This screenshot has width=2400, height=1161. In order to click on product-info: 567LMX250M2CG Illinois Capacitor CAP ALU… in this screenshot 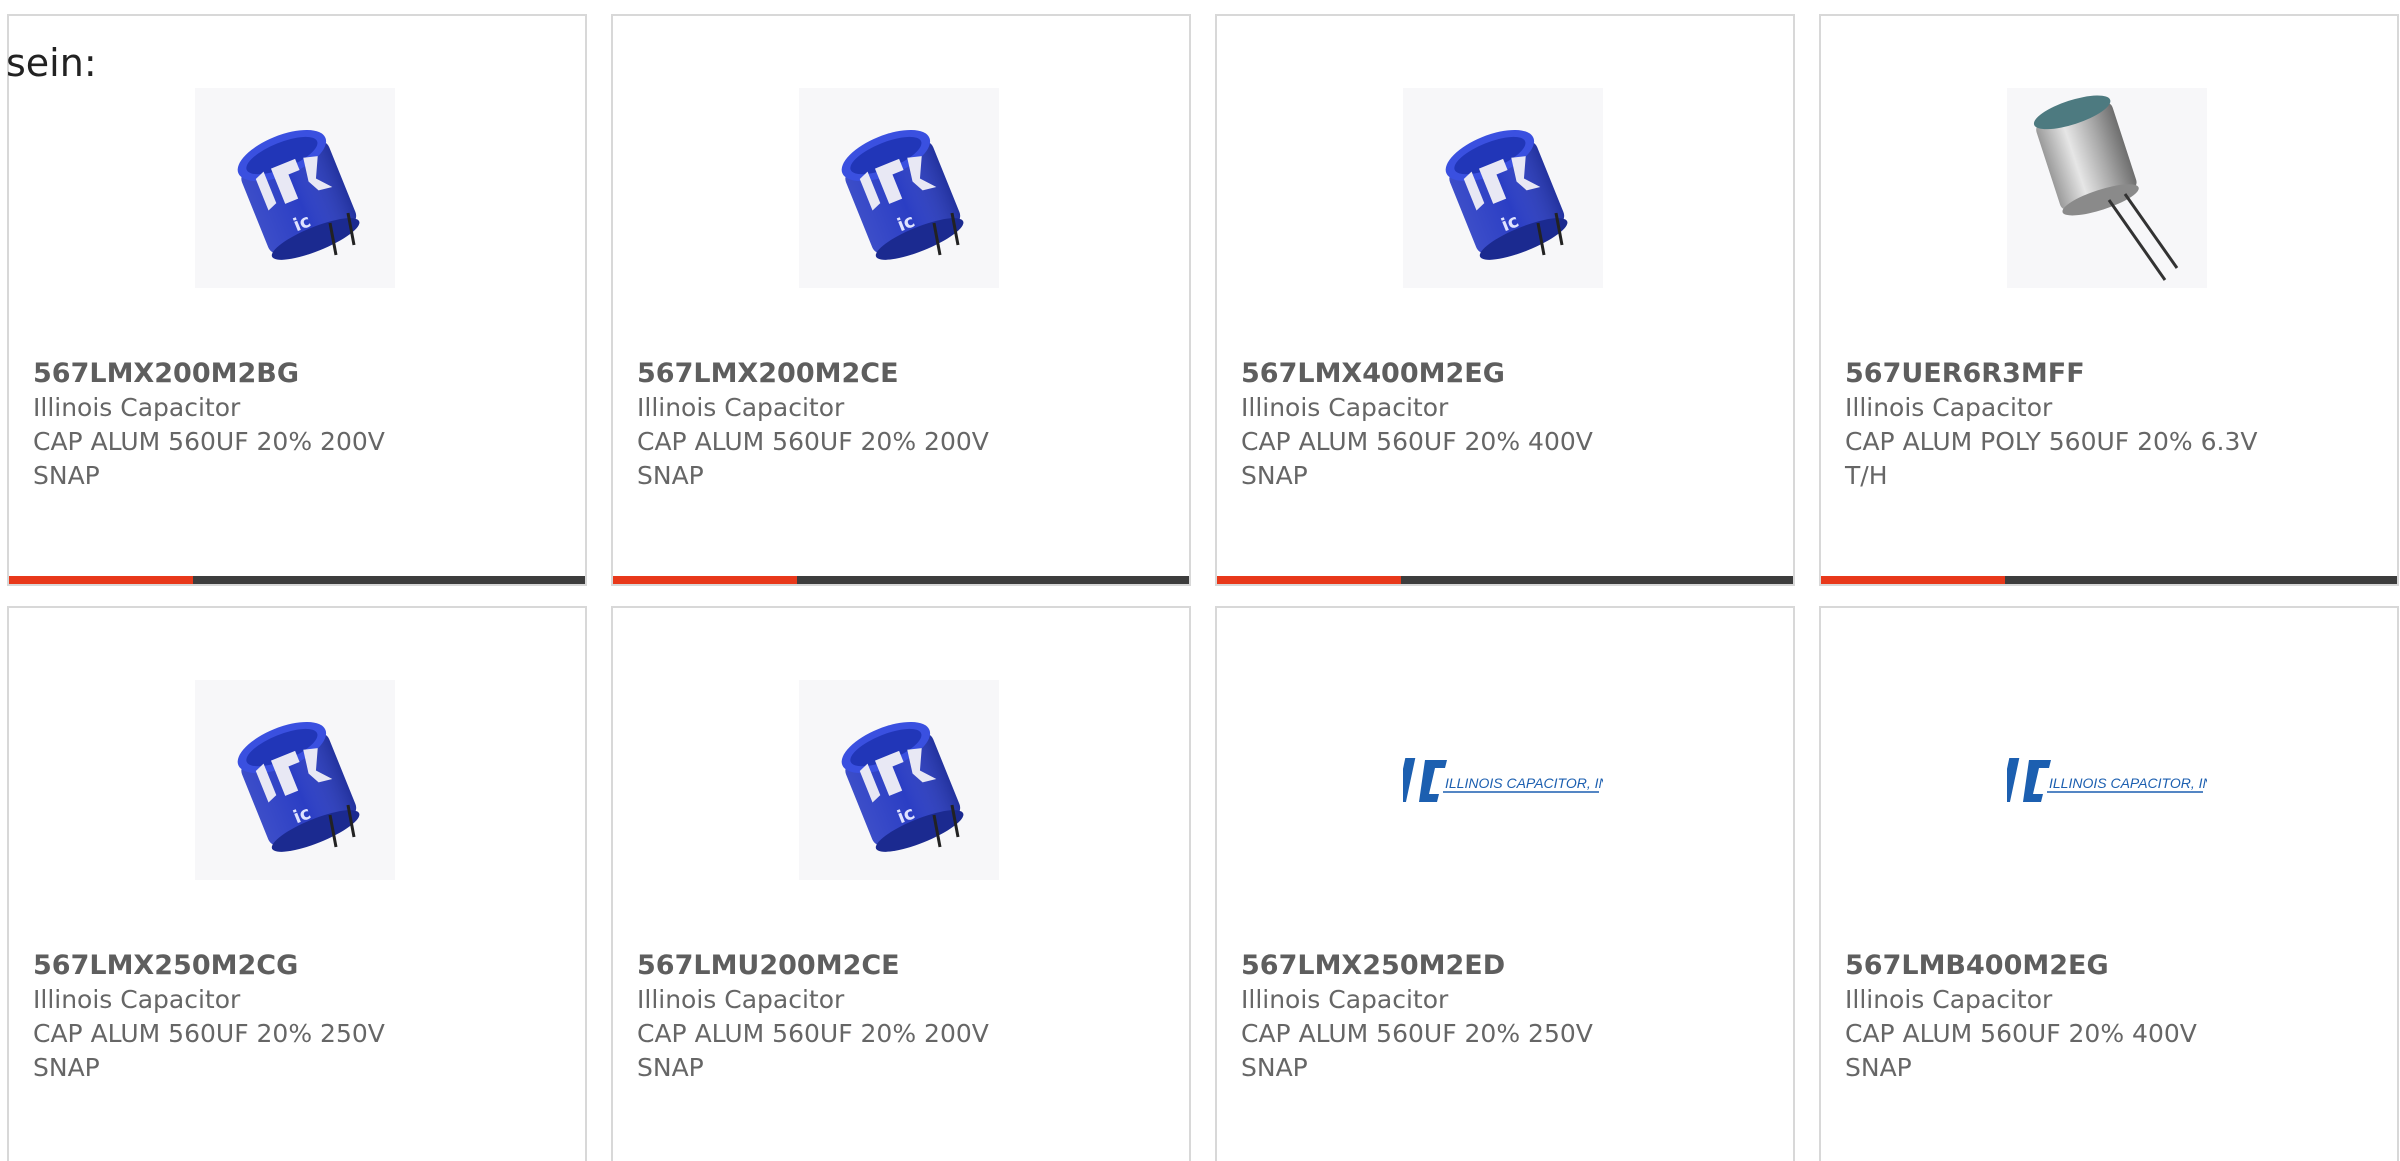, I will do `click(298, 1017)`.